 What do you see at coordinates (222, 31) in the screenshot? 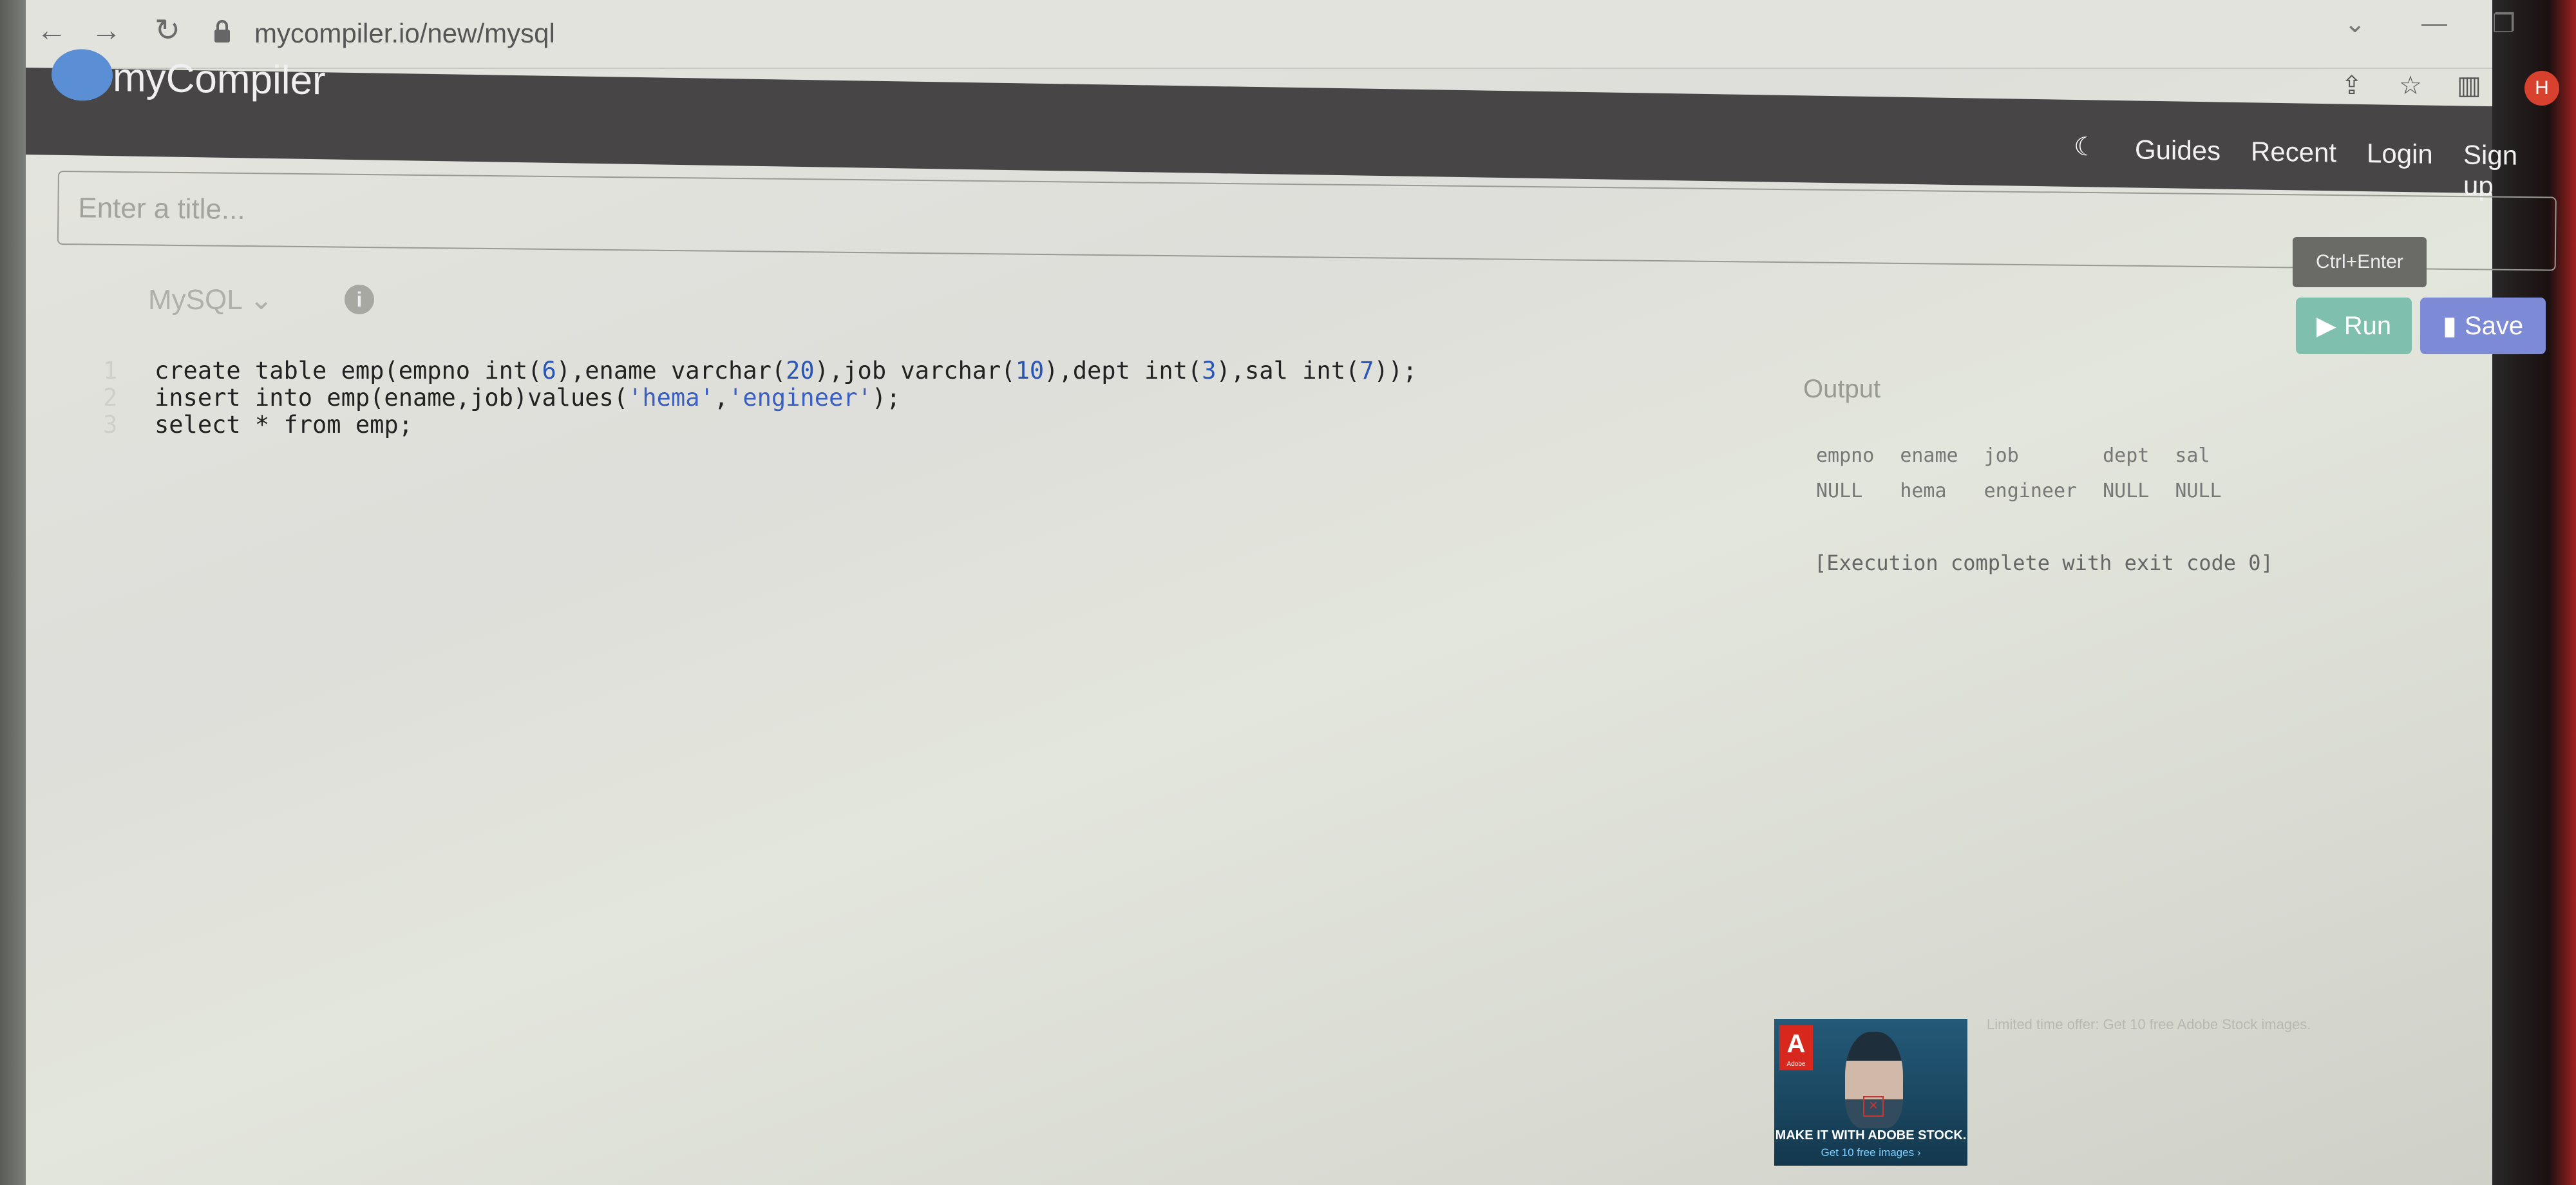
I see `lock-icon` at bounding box center [222, 31].